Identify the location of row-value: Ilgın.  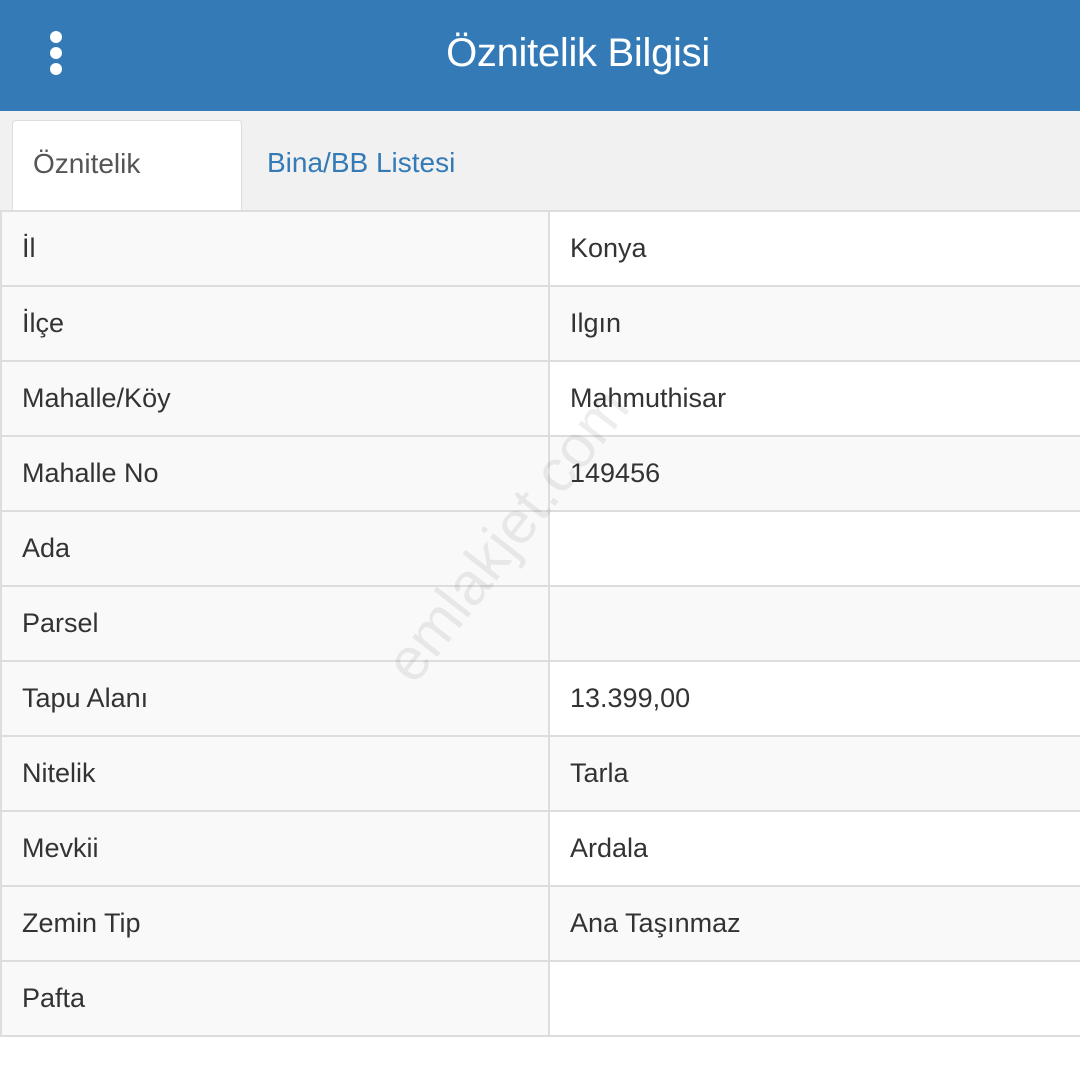
(814, 323).